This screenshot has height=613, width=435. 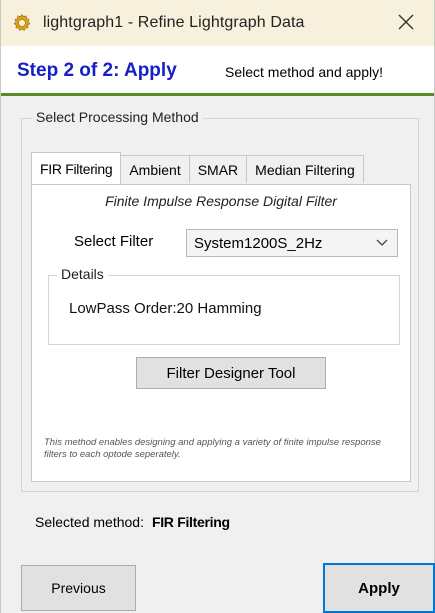 What do you see at coordinates (82, 274) in the screenshot?
I see `details-label: Details` at bounding box center [82, 274].